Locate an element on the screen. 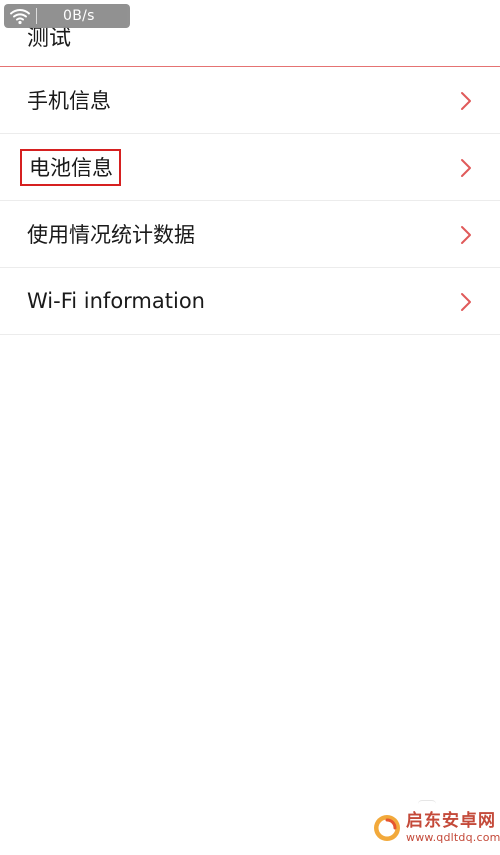 This screenshot has width=500, height=855. watermark-text: 启东安卓网 www.qdltdq.com is located at coordinates (453, 827).